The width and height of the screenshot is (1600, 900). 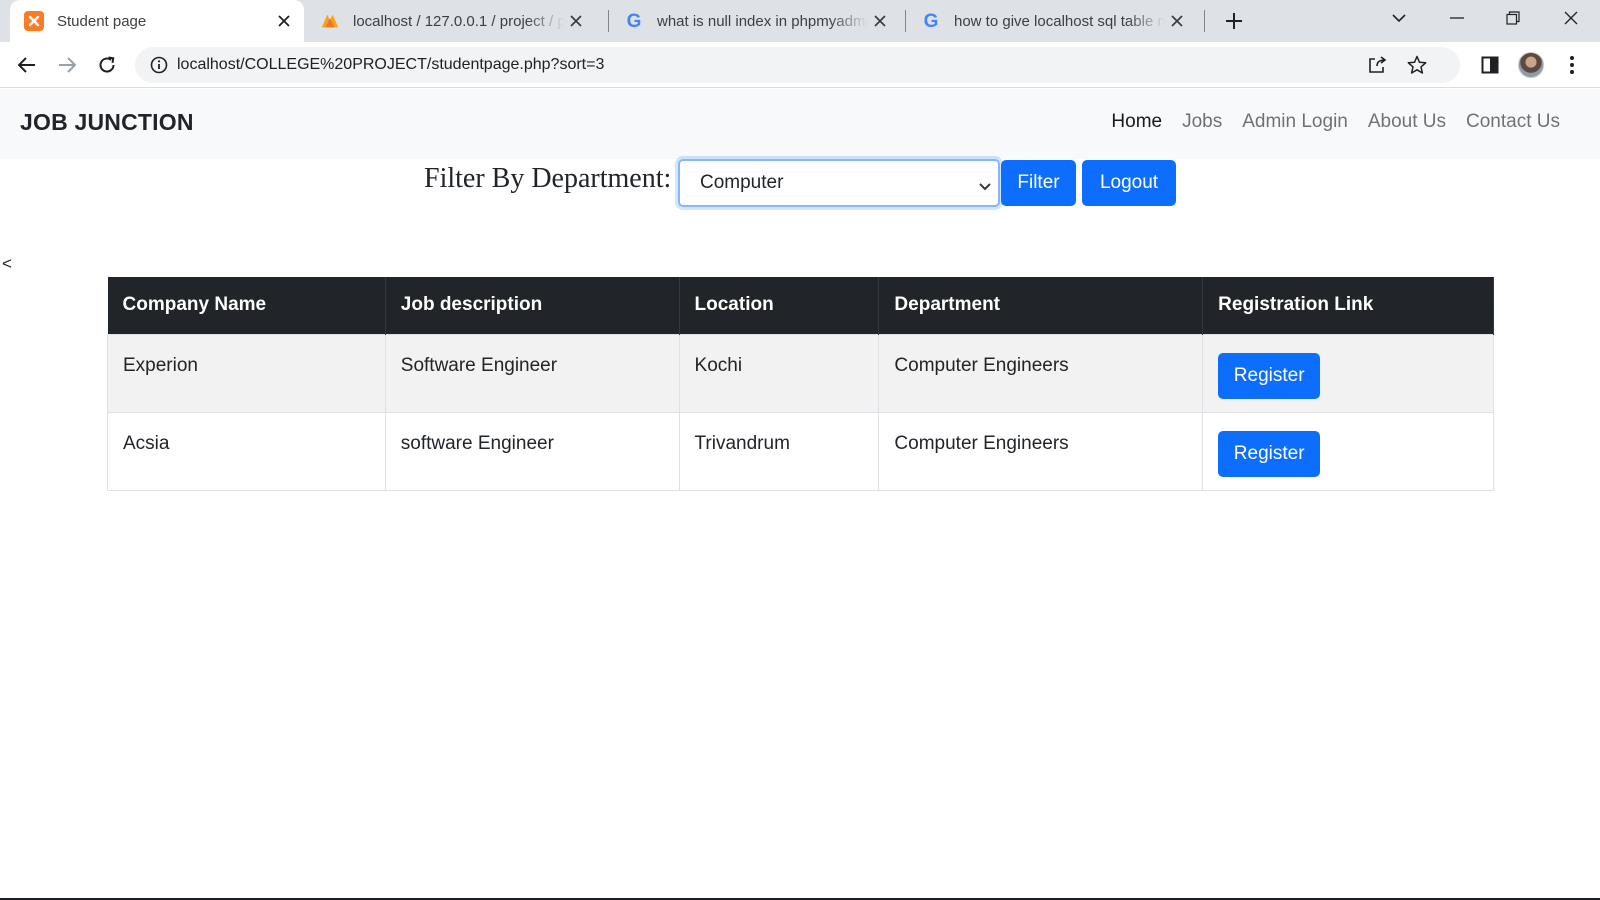 What do you see at coordinates (532, 373) in the screenshot?
I see `cell-job: Software Engineer` at bounding box center [532, 373].